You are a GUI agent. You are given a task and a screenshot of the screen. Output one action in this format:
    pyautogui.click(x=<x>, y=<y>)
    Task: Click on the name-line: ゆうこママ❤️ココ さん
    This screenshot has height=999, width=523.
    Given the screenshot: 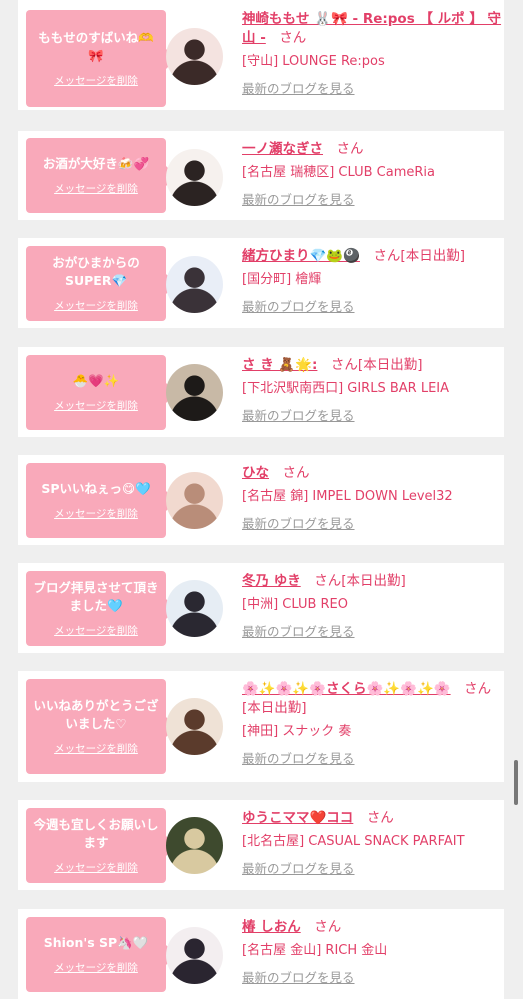 What is the action you would take?
    pyautogui.click(x=372, y=818)
    